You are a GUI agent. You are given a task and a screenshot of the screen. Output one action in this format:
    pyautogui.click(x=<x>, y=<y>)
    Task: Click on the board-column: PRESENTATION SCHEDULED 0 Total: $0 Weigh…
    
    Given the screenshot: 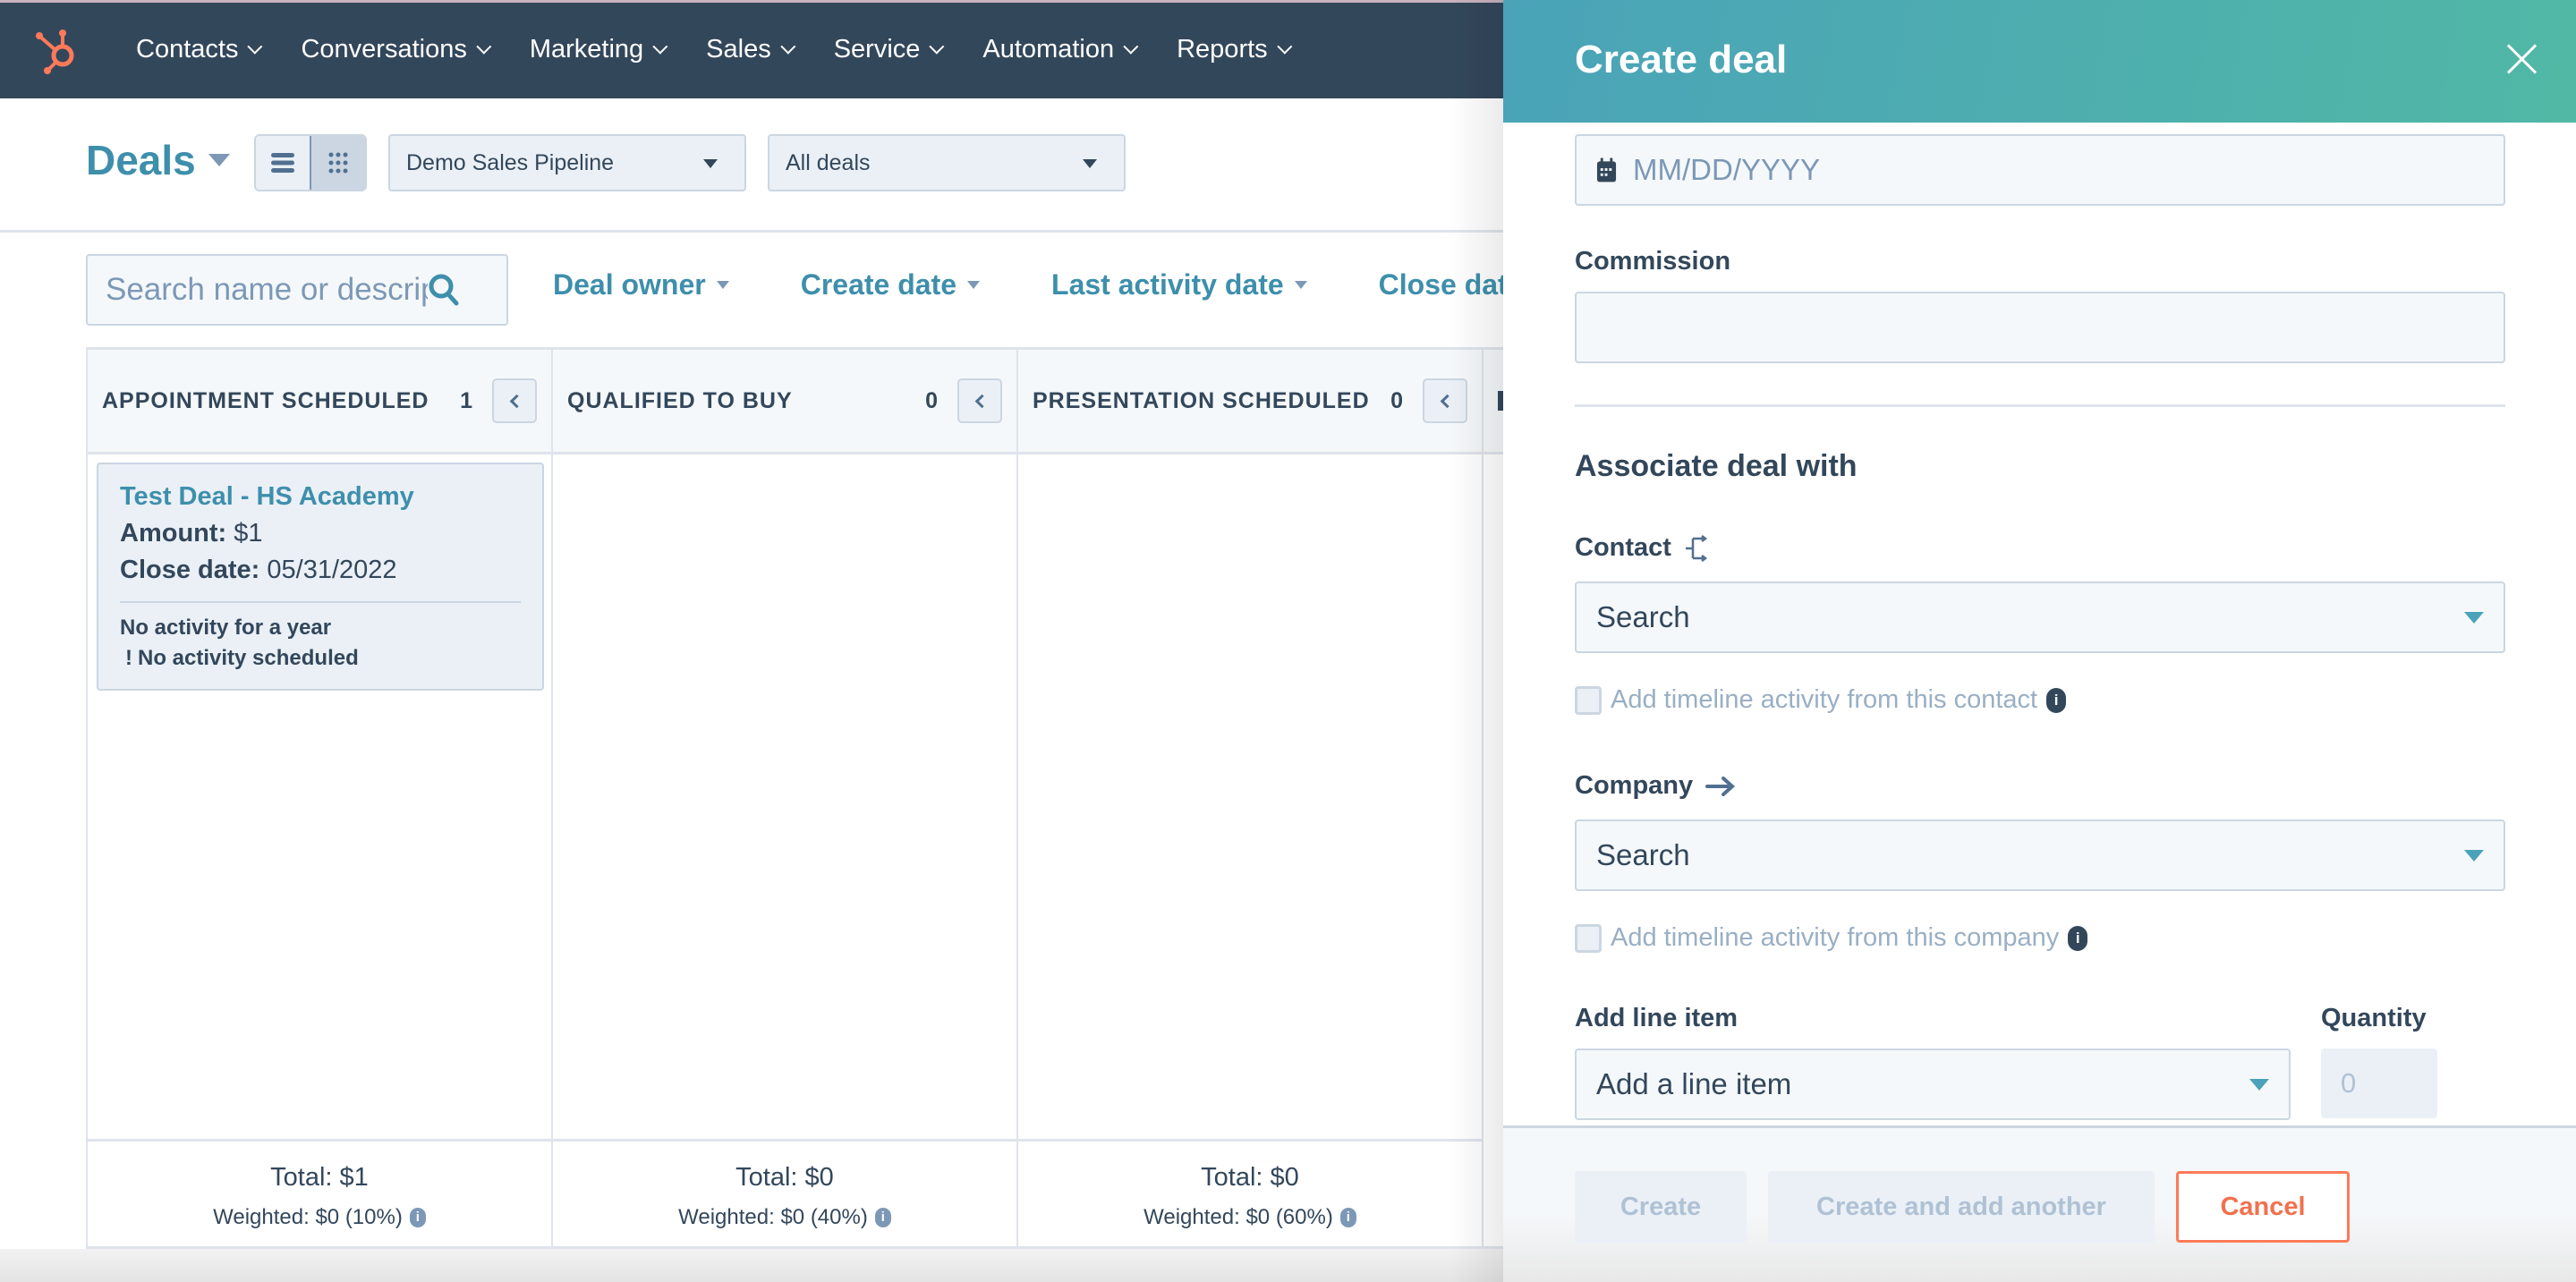 What is the action you would take?
    pyautogui.click(x=1249, y=798)
    